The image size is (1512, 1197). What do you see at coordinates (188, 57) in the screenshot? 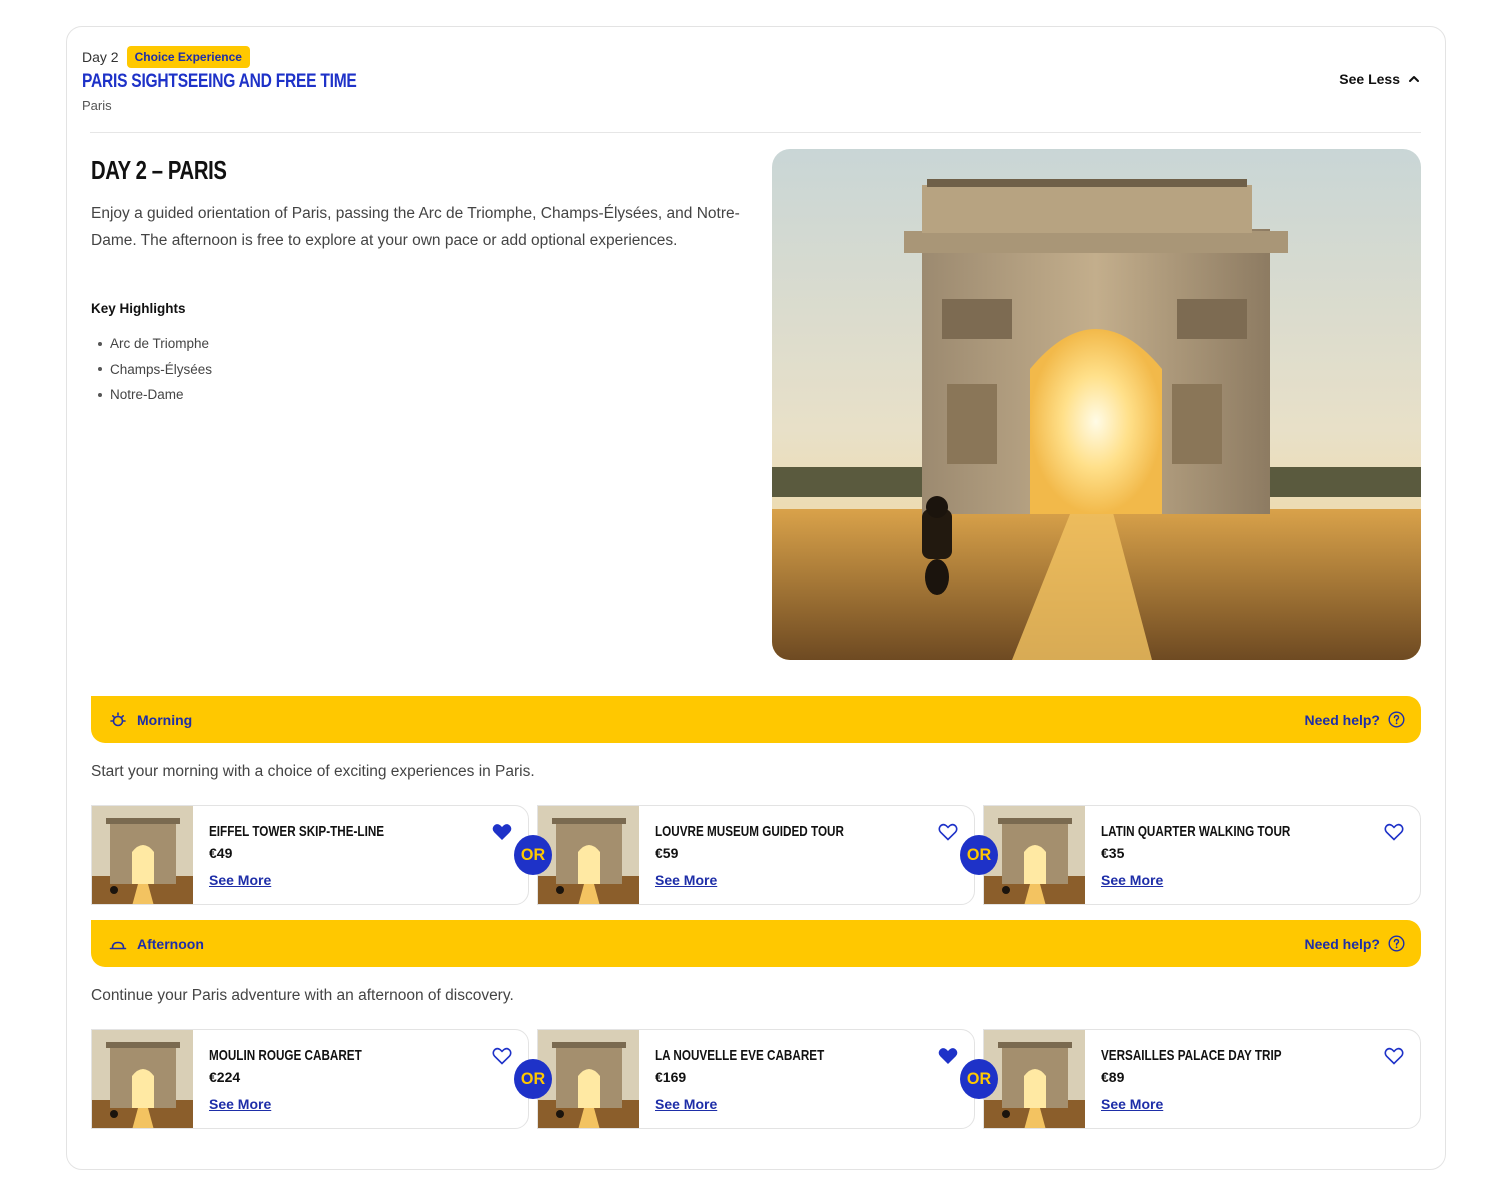
I see `choice-experience-badge: Choice Experience` at bounding box center [188, 57].